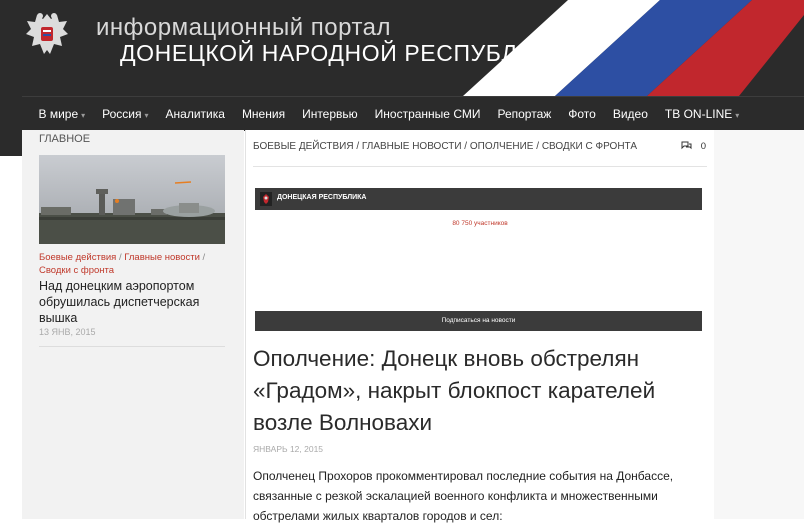  I want to click on nav-item-label: Видео, so click(630, 114).